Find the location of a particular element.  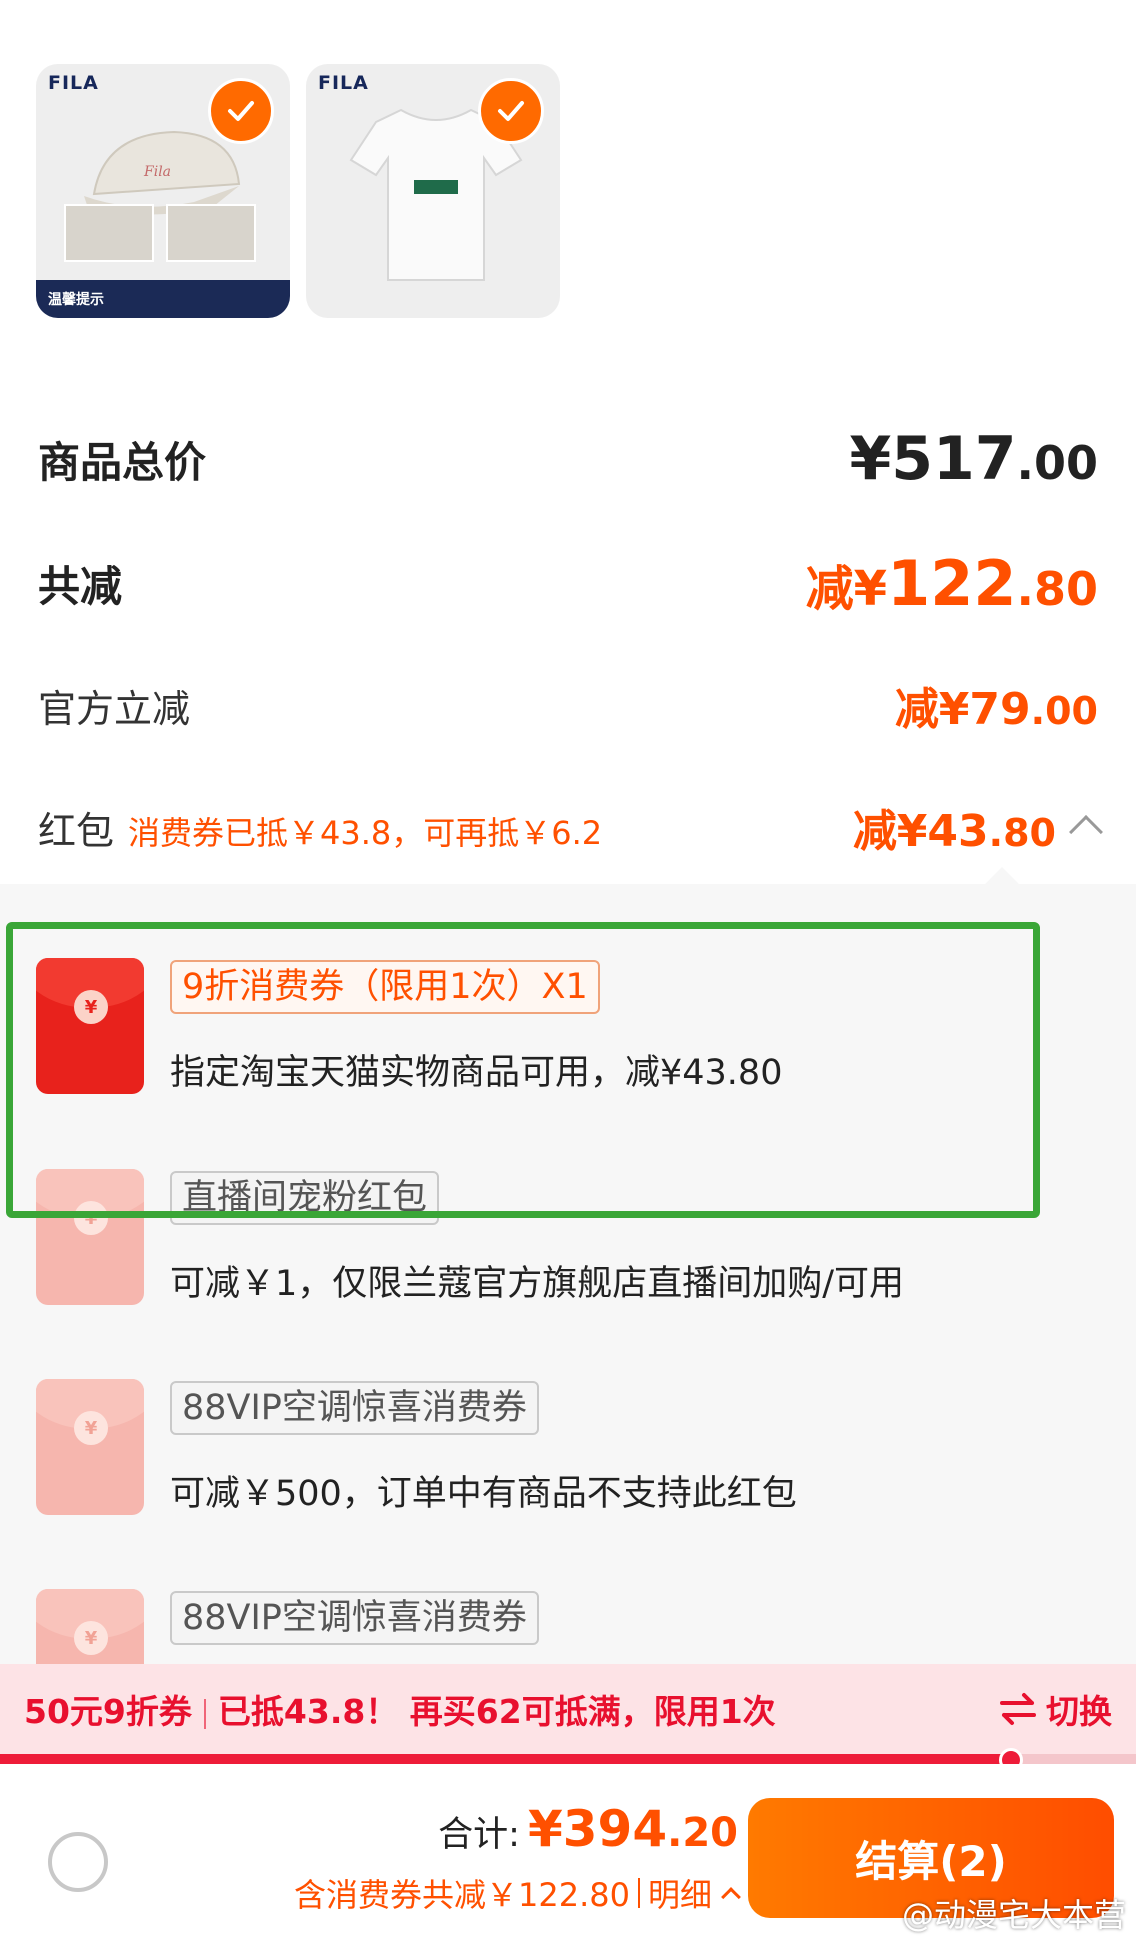

coupon-item: ¥ 直播间宠粉红包 可减￥1，仅限兰蔻官方旗舰店直播间加购/可用 is located at coordinates (571, 1244).